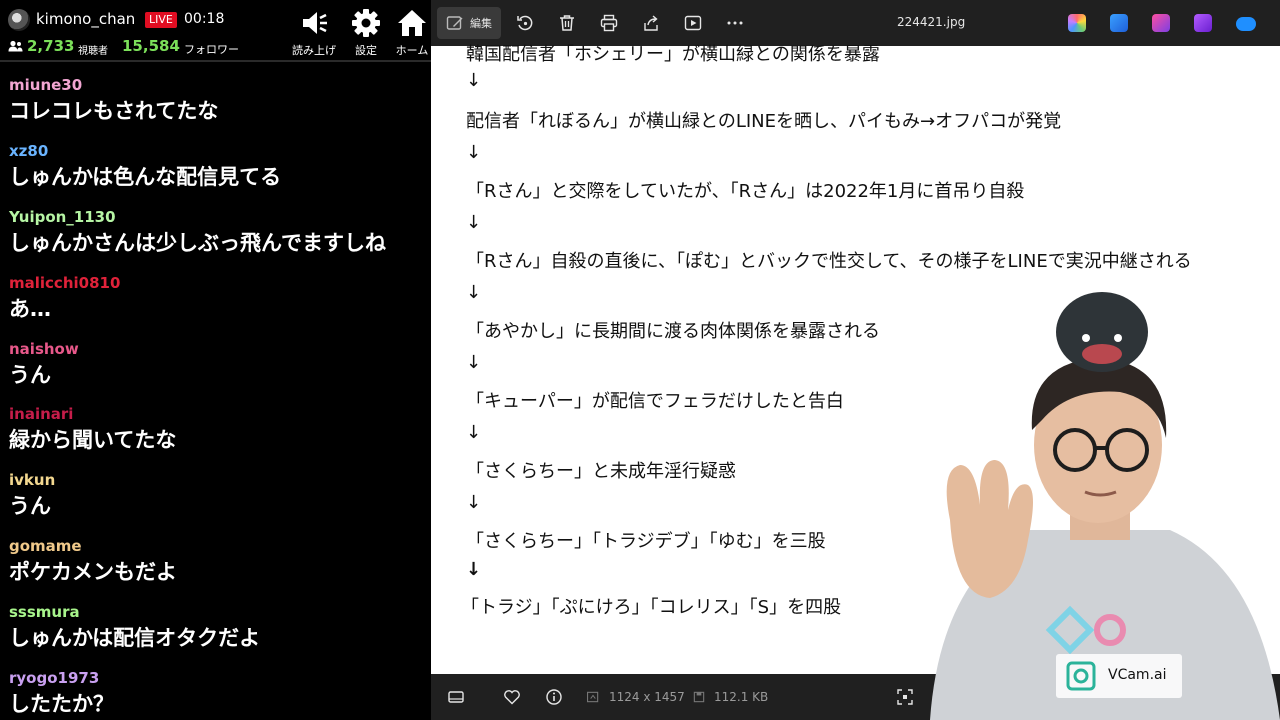  I want to click on file-size: 112.1 KB, so click(741, 697).